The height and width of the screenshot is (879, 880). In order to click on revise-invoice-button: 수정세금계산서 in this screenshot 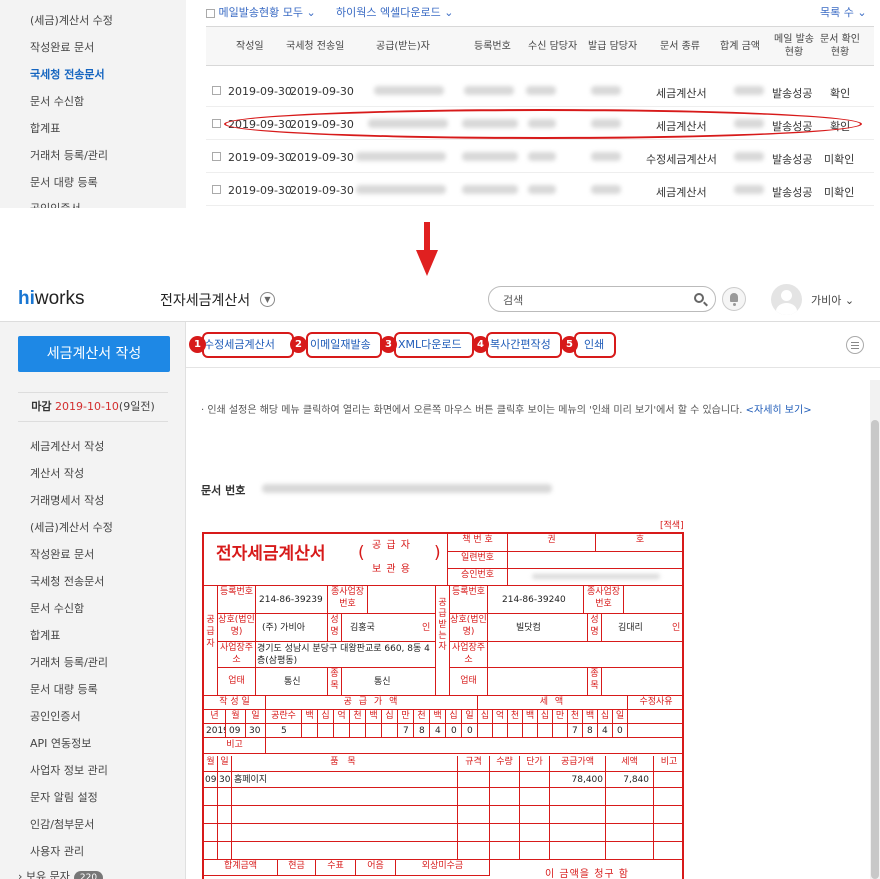, I will do `click(239, 346)`.